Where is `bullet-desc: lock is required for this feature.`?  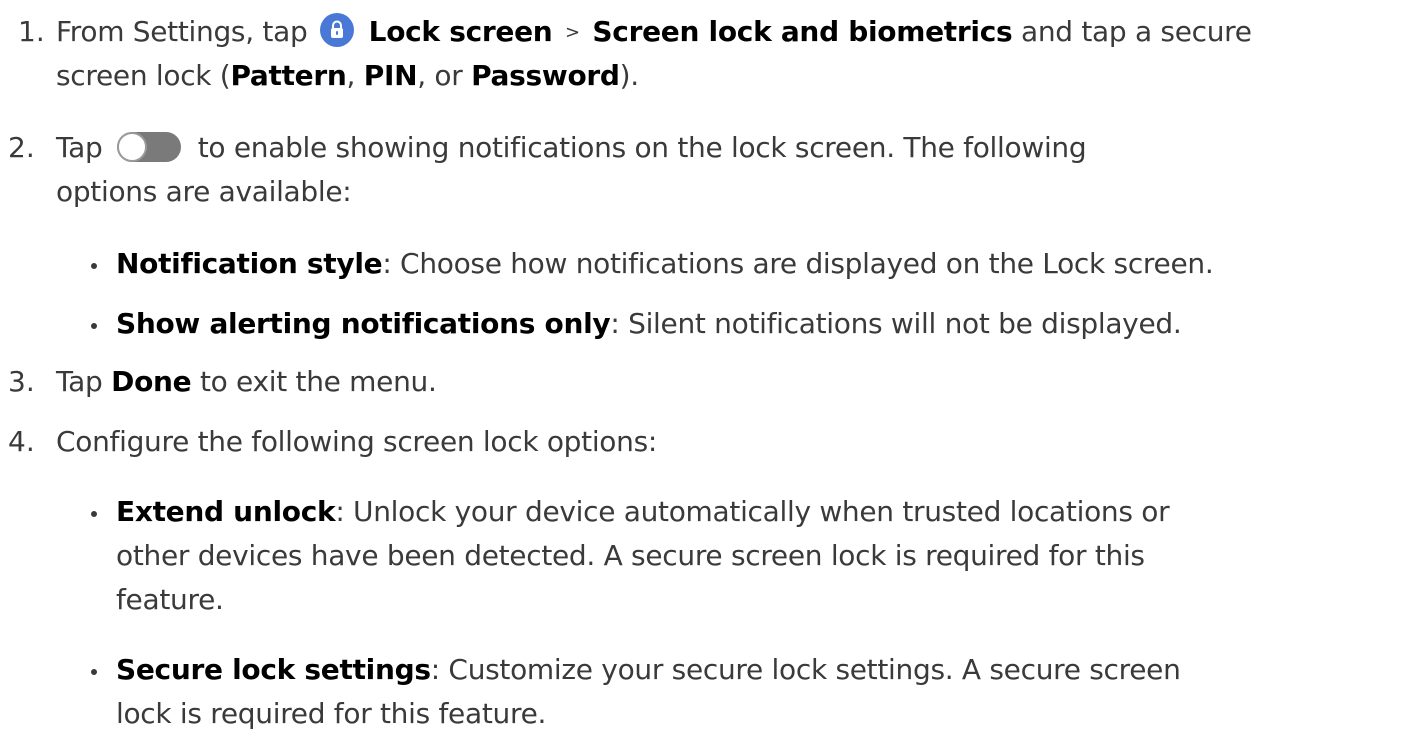 bullet-desc: lock is required for this feature. is located at coordinates (331, 713).